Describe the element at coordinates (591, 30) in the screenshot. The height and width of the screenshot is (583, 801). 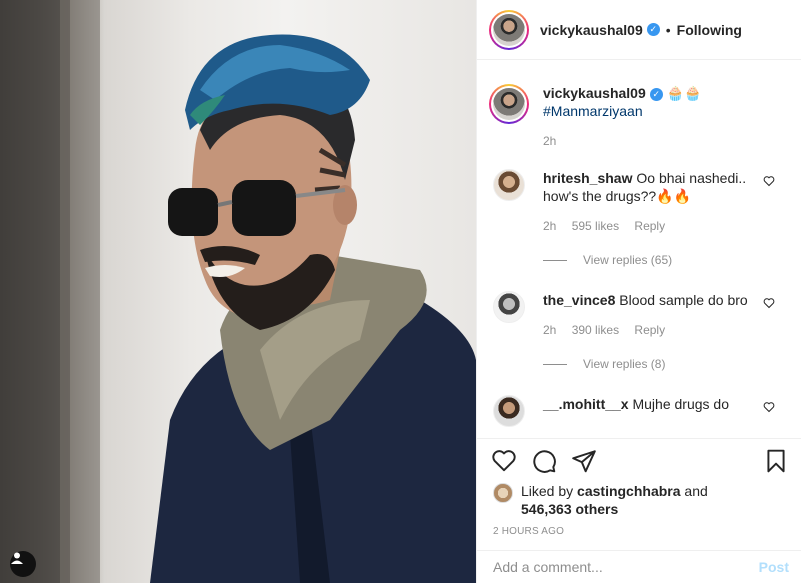
I see `header-username: vickykaushal09` at that location.